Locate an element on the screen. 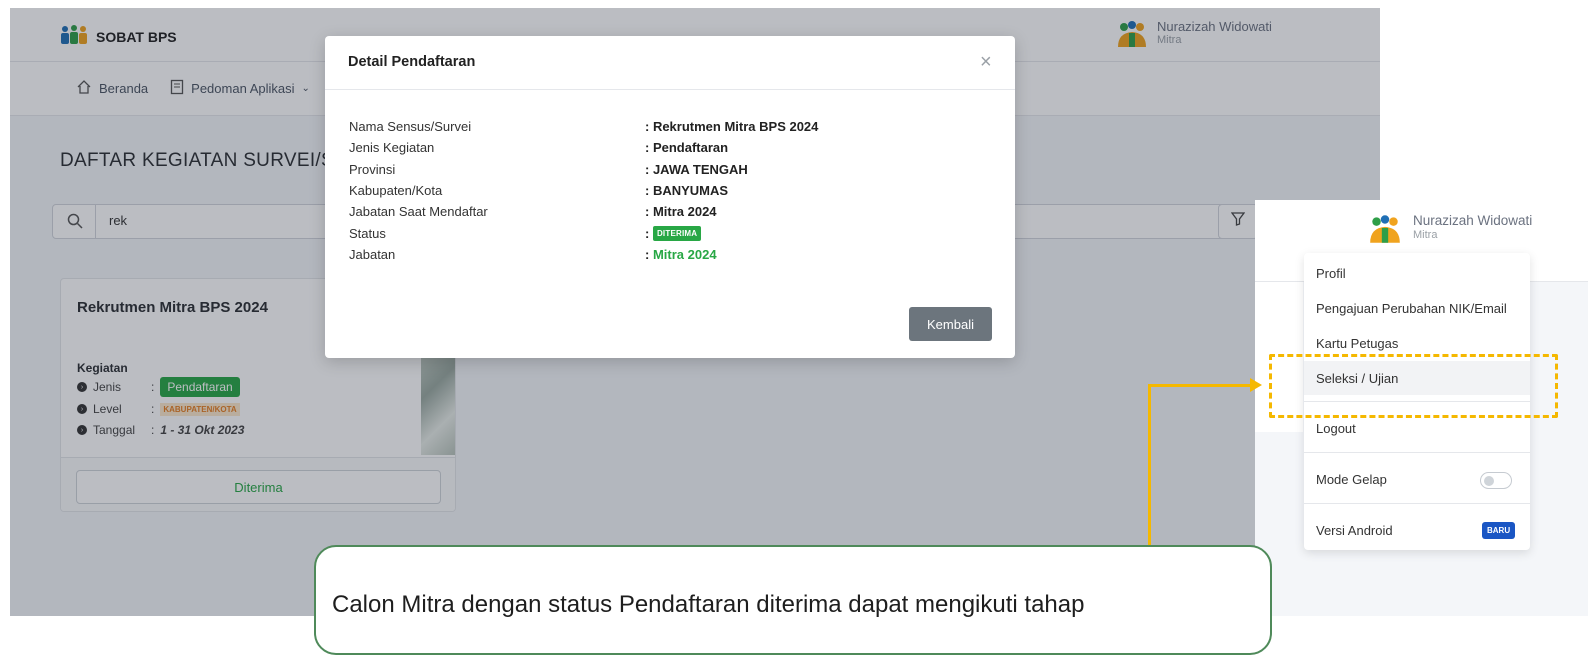  menu-item-pengajuan: Pengajuan Perubahan NIK/Email is located at coordinates (1417, 308).